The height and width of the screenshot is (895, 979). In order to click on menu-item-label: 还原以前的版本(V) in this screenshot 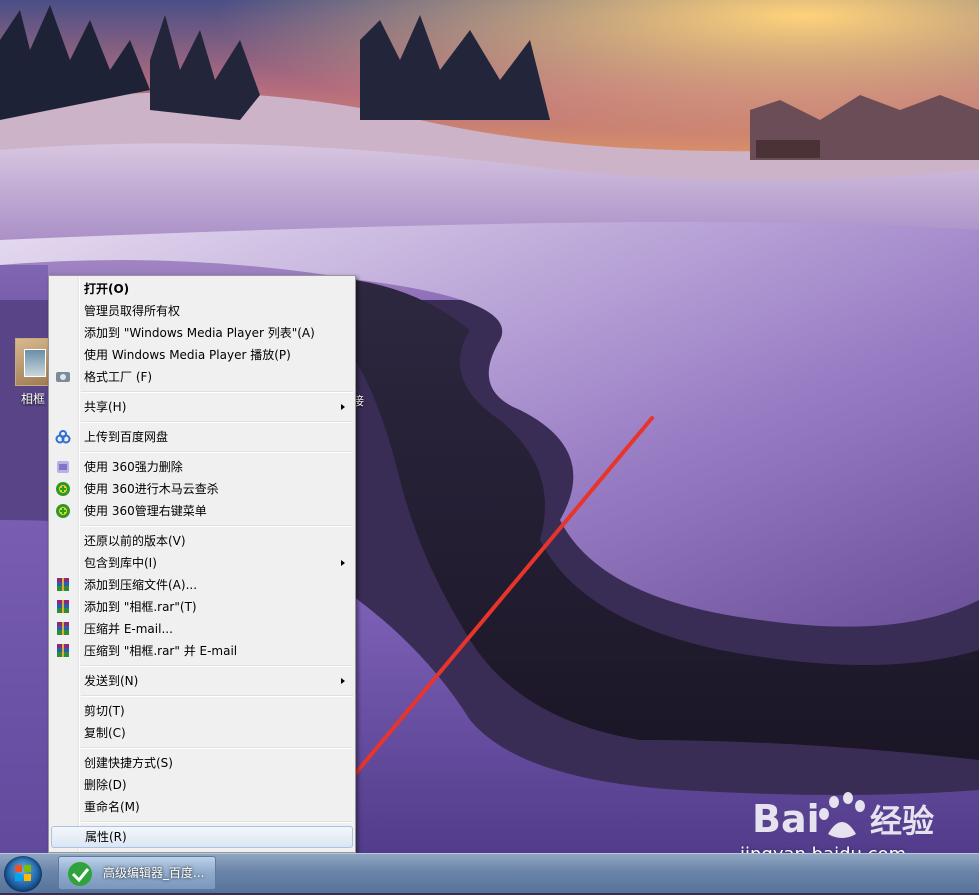, I will do `click(135, 541)`.